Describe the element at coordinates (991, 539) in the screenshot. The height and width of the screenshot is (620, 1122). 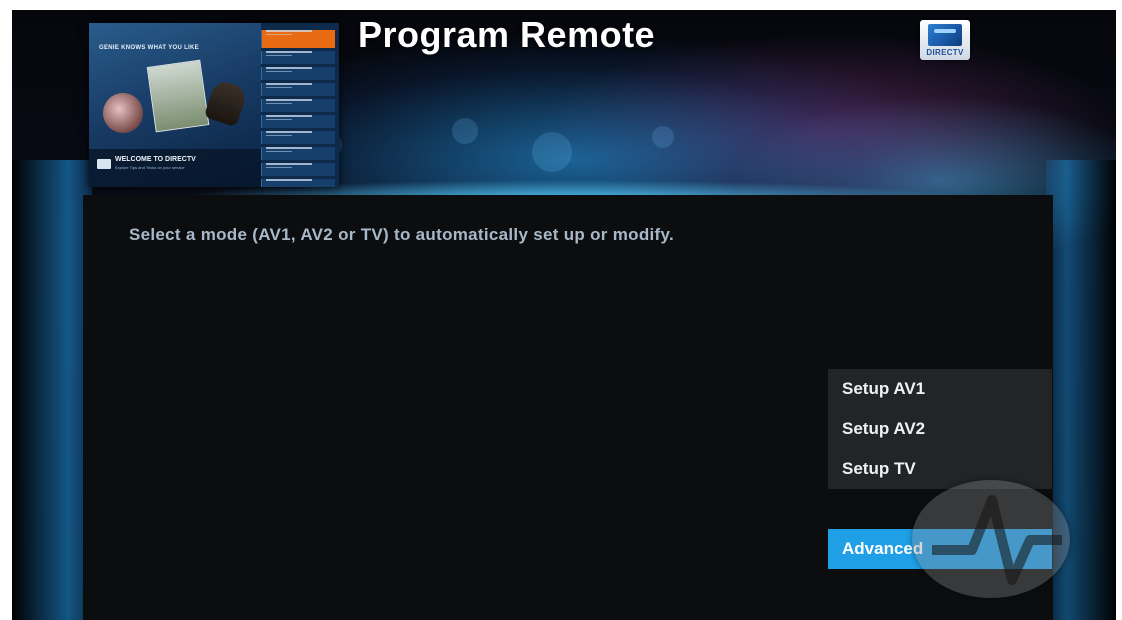
I see `watermark-logo-icon` at that location.